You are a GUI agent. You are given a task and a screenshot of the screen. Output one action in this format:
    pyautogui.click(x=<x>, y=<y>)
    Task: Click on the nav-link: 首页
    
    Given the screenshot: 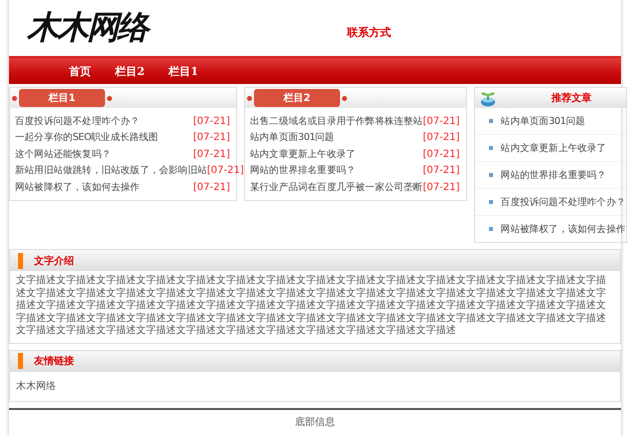 What is the action you would take?
    pyautogui.click(x=80, y=71)
    